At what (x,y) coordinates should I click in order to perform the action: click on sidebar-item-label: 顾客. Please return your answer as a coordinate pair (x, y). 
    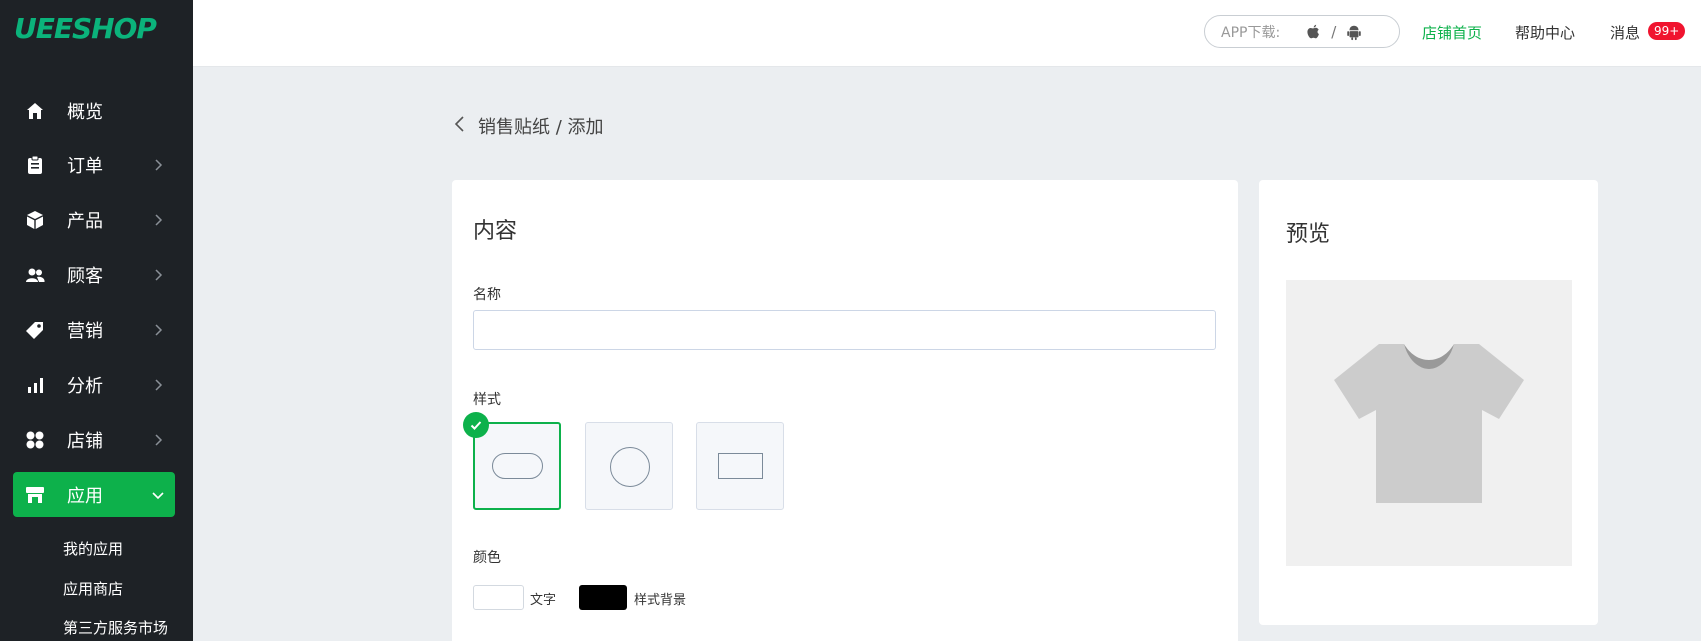
    Looking at the image, I should click on (85, 276).